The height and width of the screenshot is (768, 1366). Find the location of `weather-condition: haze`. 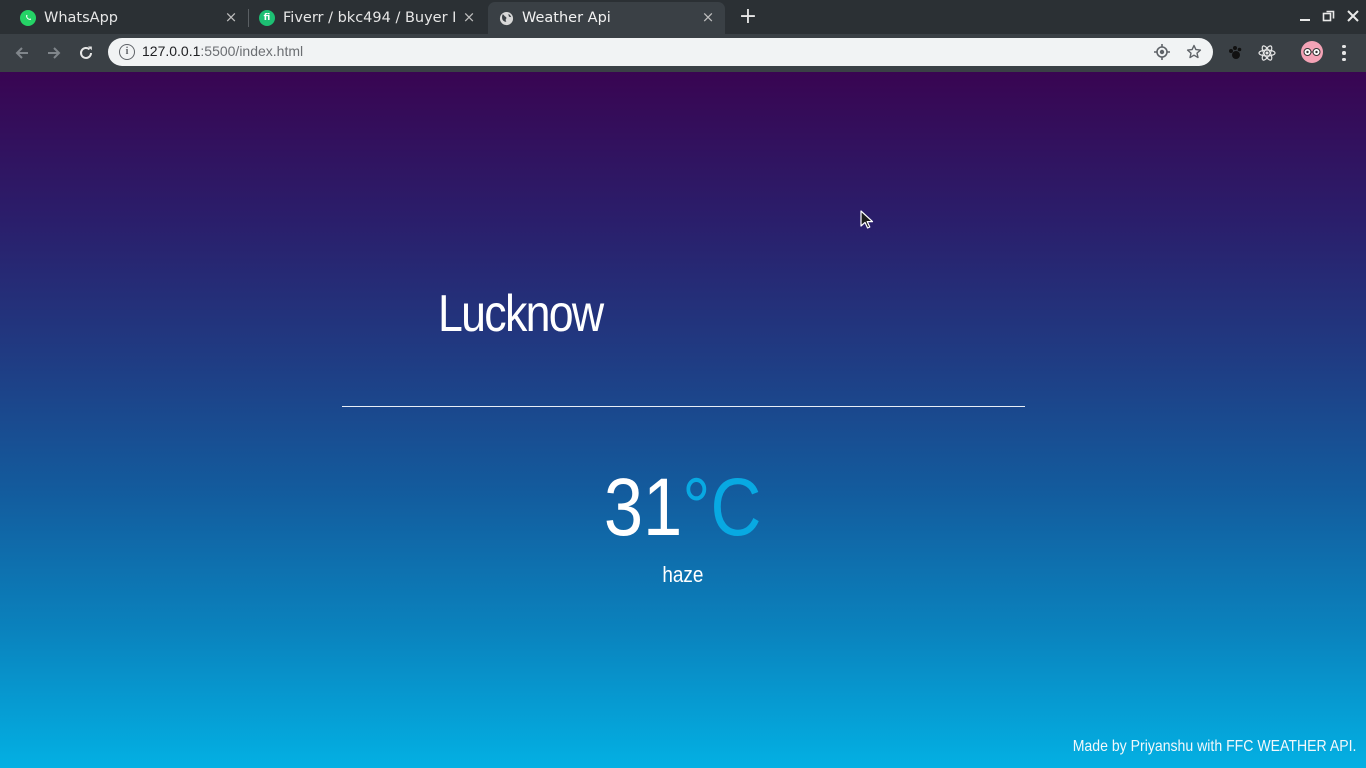

weather-condition: haze is located at coordinates (683, 575).